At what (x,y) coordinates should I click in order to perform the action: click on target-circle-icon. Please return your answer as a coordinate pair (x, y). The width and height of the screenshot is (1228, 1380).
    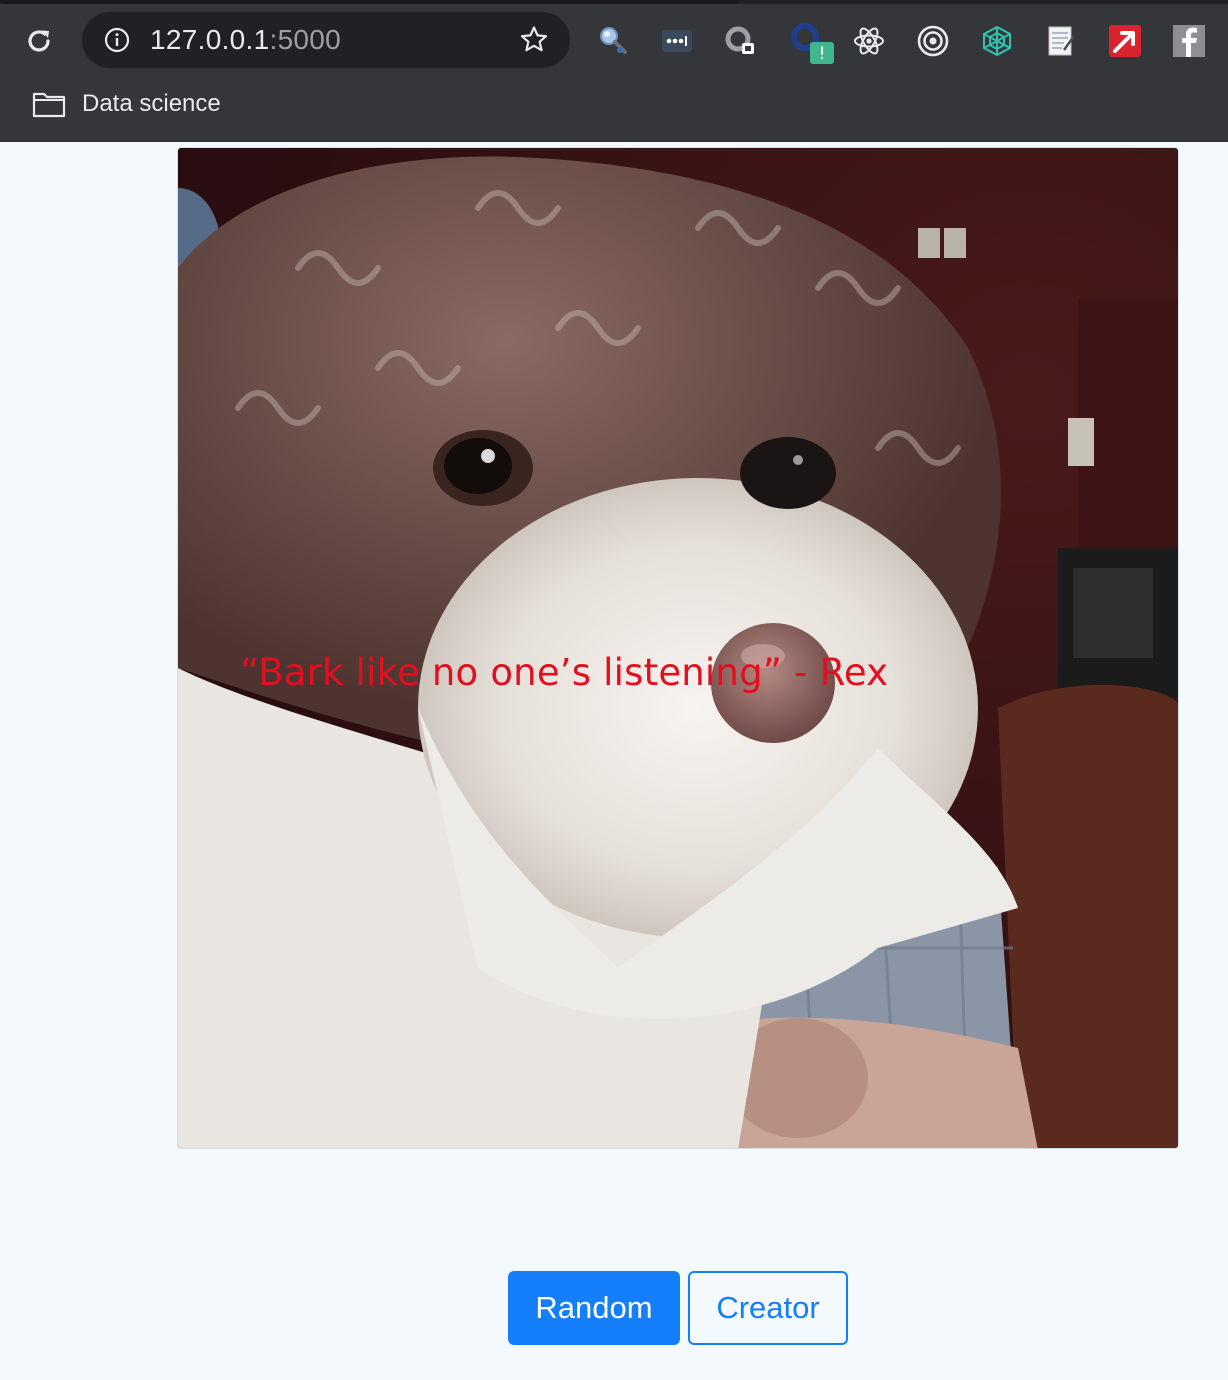
    Looking at the image, I should click on (933, 41).